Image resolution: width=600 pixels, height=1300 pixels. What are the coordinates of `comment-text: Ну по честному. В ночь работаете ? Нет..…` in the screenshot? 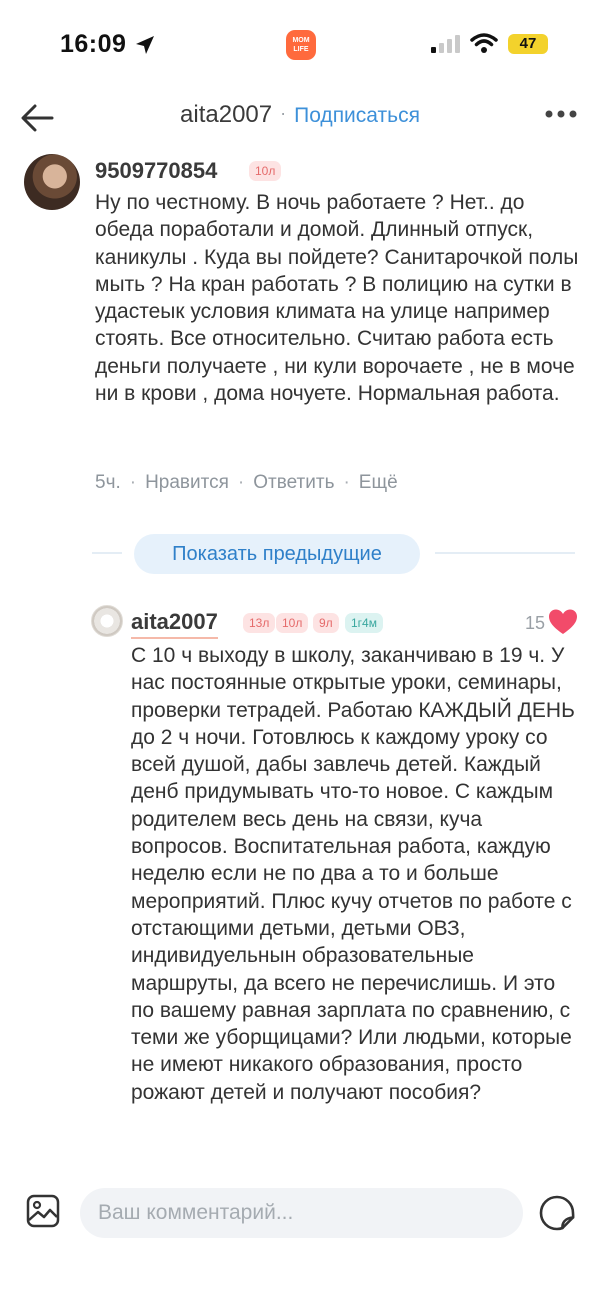 It's located at (337, 298).